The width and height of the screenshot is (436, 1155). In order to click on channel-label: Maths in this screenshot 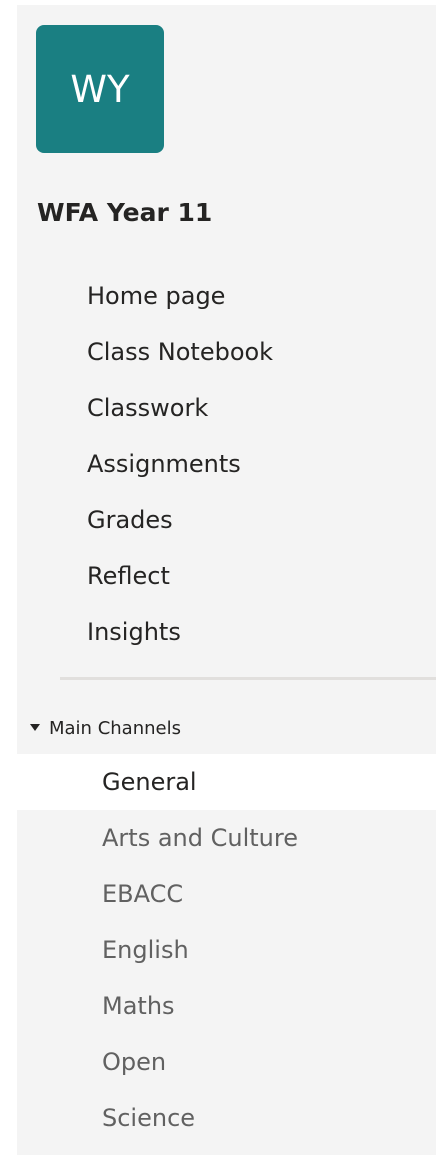, I will do `click(138, 1006)`.